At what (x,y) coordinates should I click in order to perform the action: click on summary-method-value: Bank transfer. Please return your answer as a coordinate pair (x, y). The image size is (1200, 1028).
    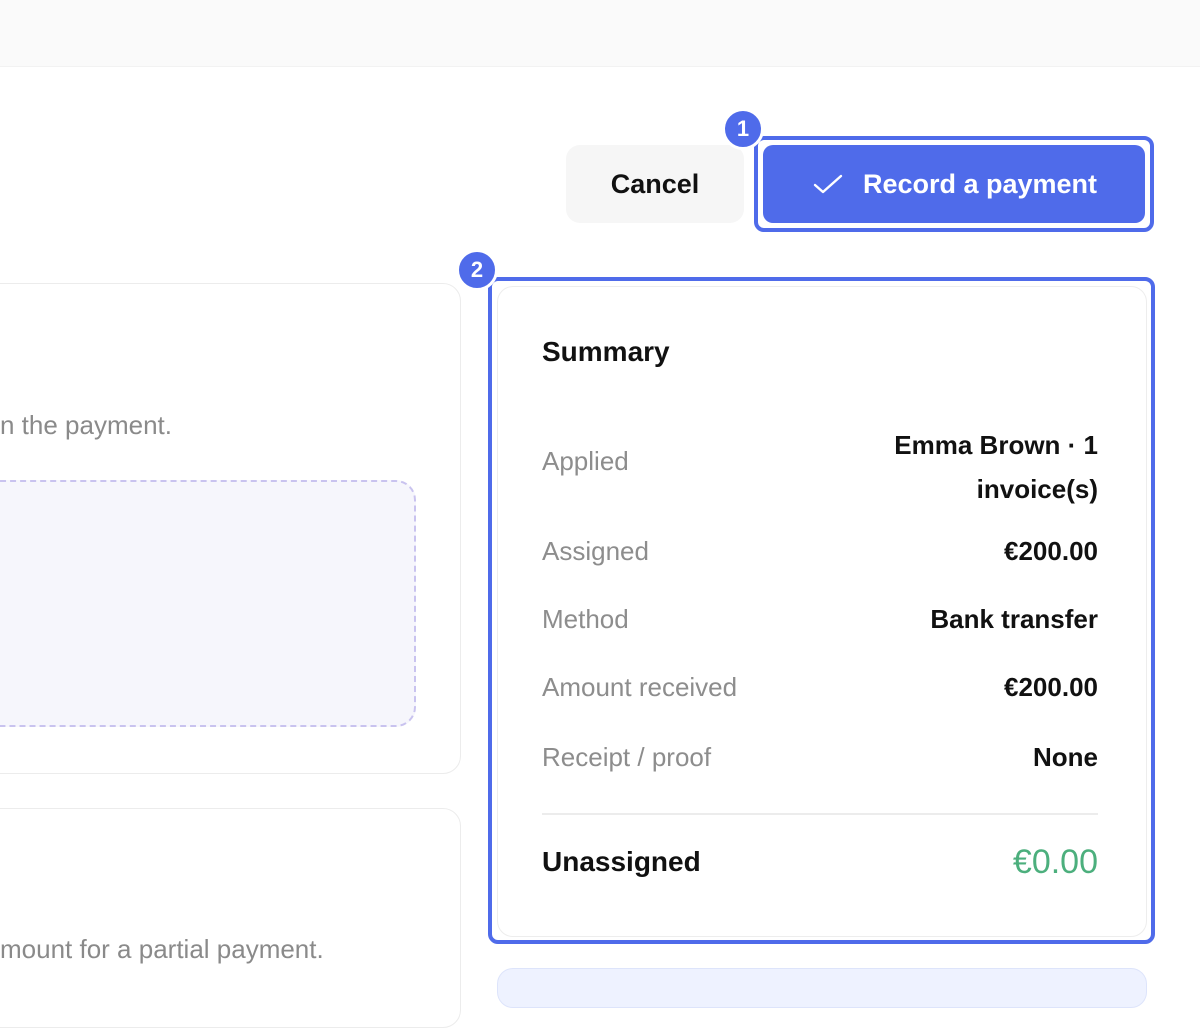
    Looking at the image, I should click on (1014, 619).